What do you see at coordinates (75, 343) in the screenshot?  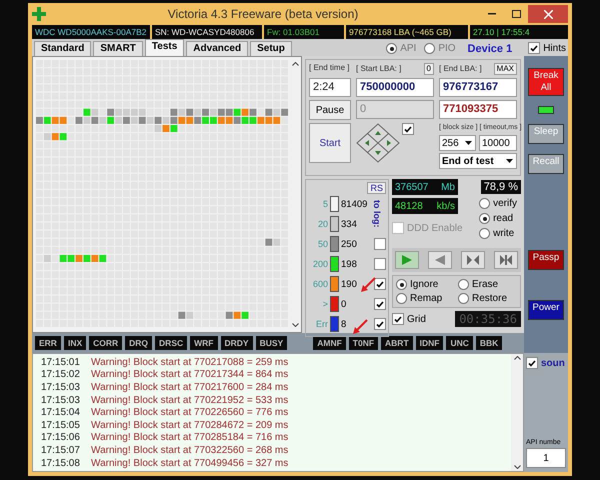 I see `status-flag: INX` at bounding box center [75, 343].